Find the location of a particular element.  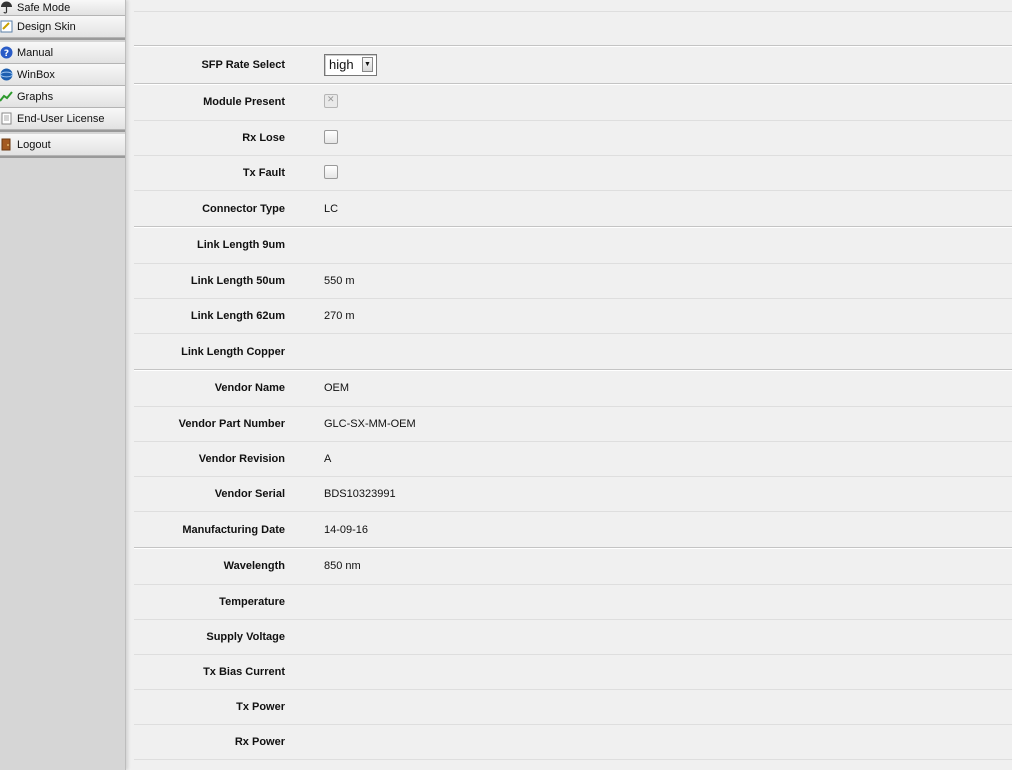

field-label: Vendor Part Number is located at coordinates (231, 424).